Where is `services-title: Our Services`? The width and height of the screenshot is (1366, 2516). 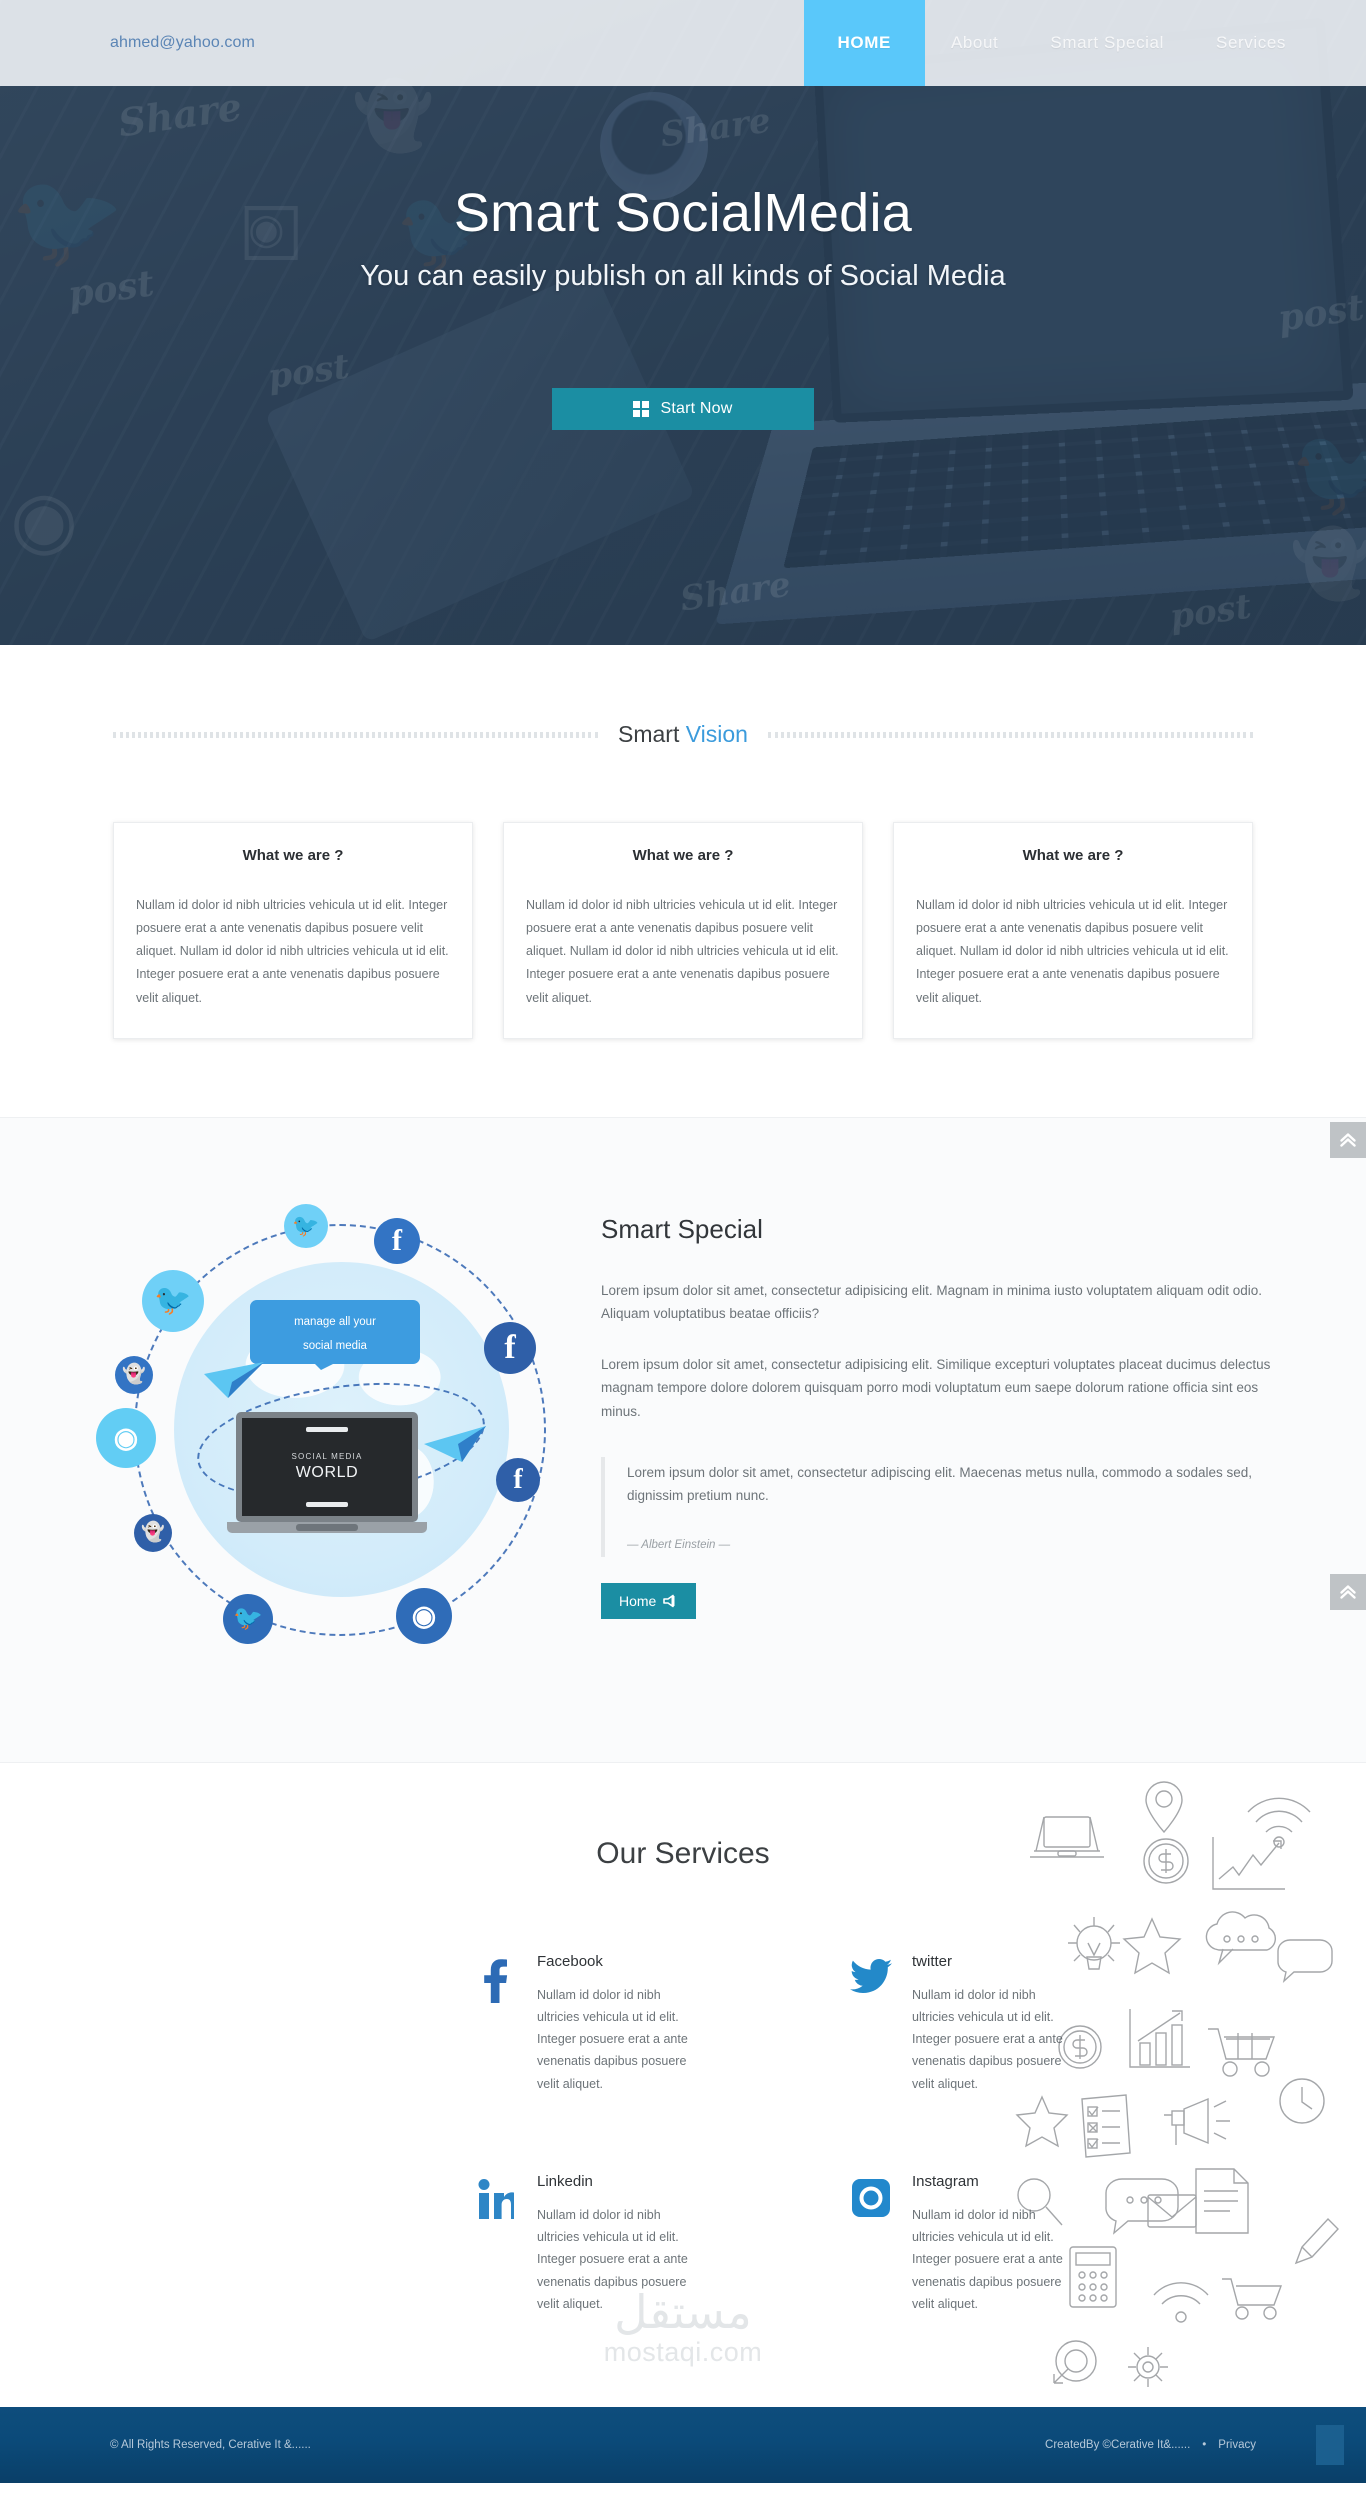 services-title: Our Services is located at coordinates (683, 1853).